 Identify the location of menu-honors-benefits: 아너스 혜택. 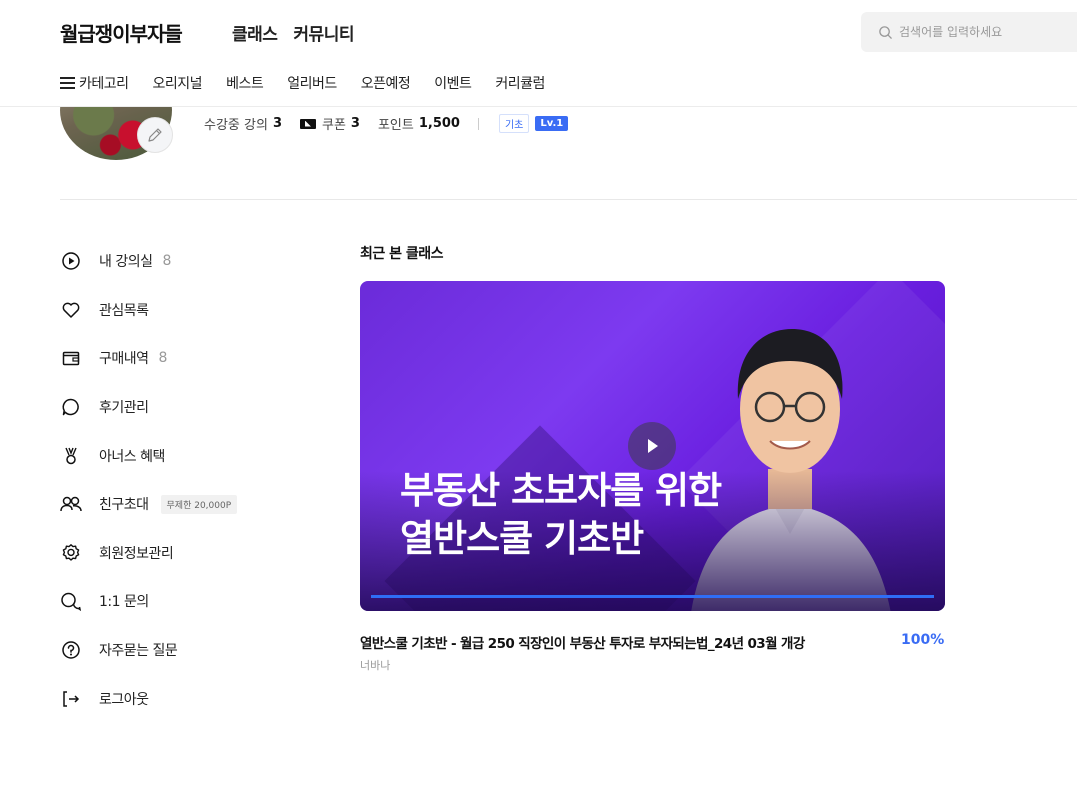
(148, 455).